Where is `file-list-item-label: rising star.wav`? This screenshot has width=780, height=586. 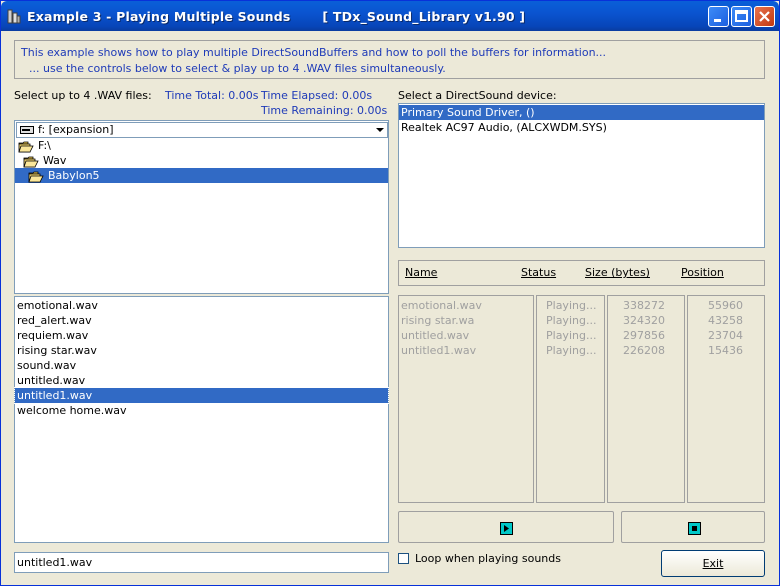 file-list-item-label: rising star.wav is located at coordinates (57, 350).